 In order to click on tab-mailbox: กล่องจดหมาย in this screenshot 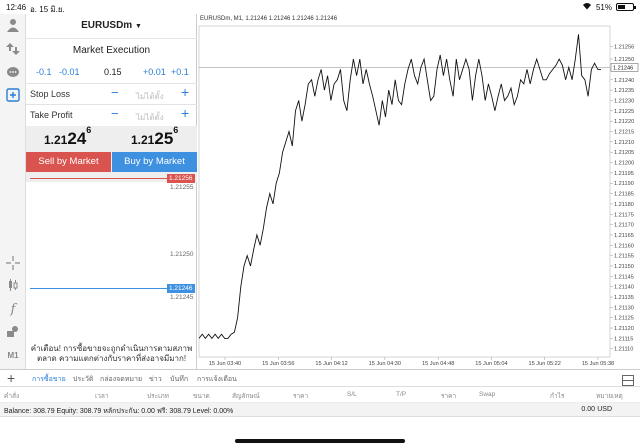, I will do `click(121, 379)`.